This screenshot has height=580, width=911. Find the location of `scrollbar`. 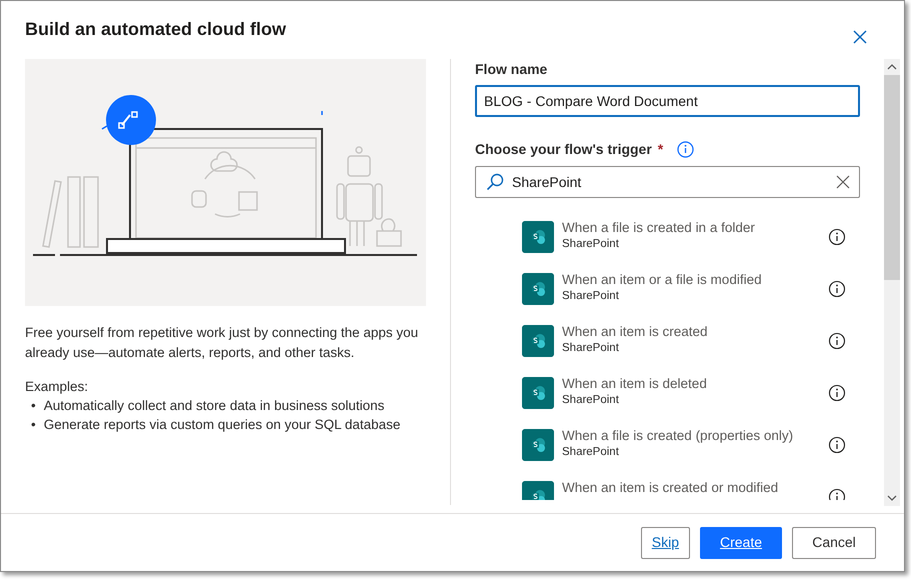

scrollbar is located at coordinates (892, 282).